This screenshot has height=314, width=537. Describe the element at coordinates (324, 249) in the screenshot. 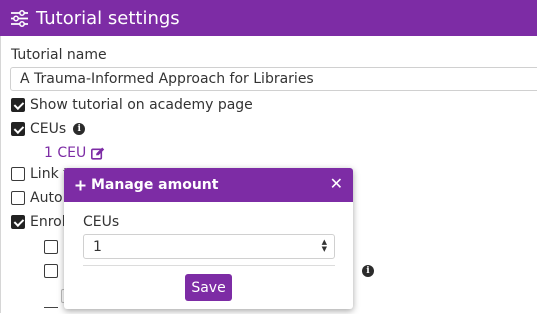

I see `stepper-down-icon: ▼` at that location.